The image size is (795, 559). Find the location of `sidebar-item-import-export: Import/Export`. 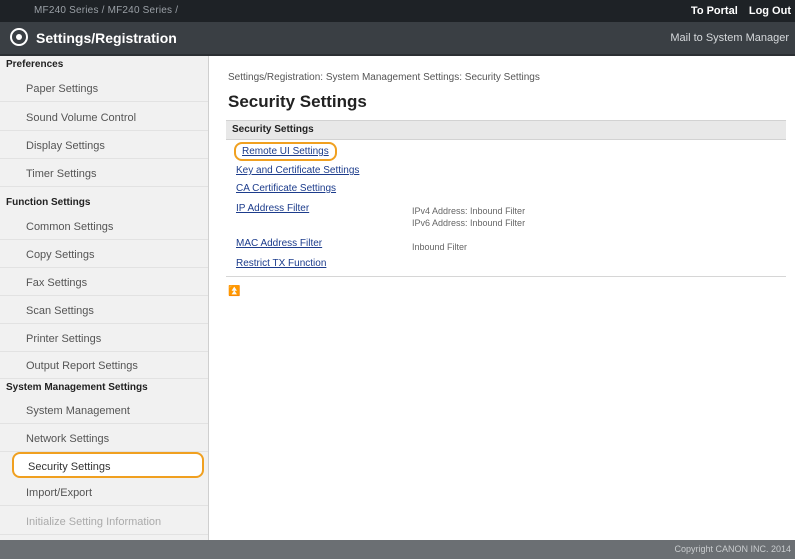

sidebar-item-import-export: Import/Export is located at coordinates (104, 493).